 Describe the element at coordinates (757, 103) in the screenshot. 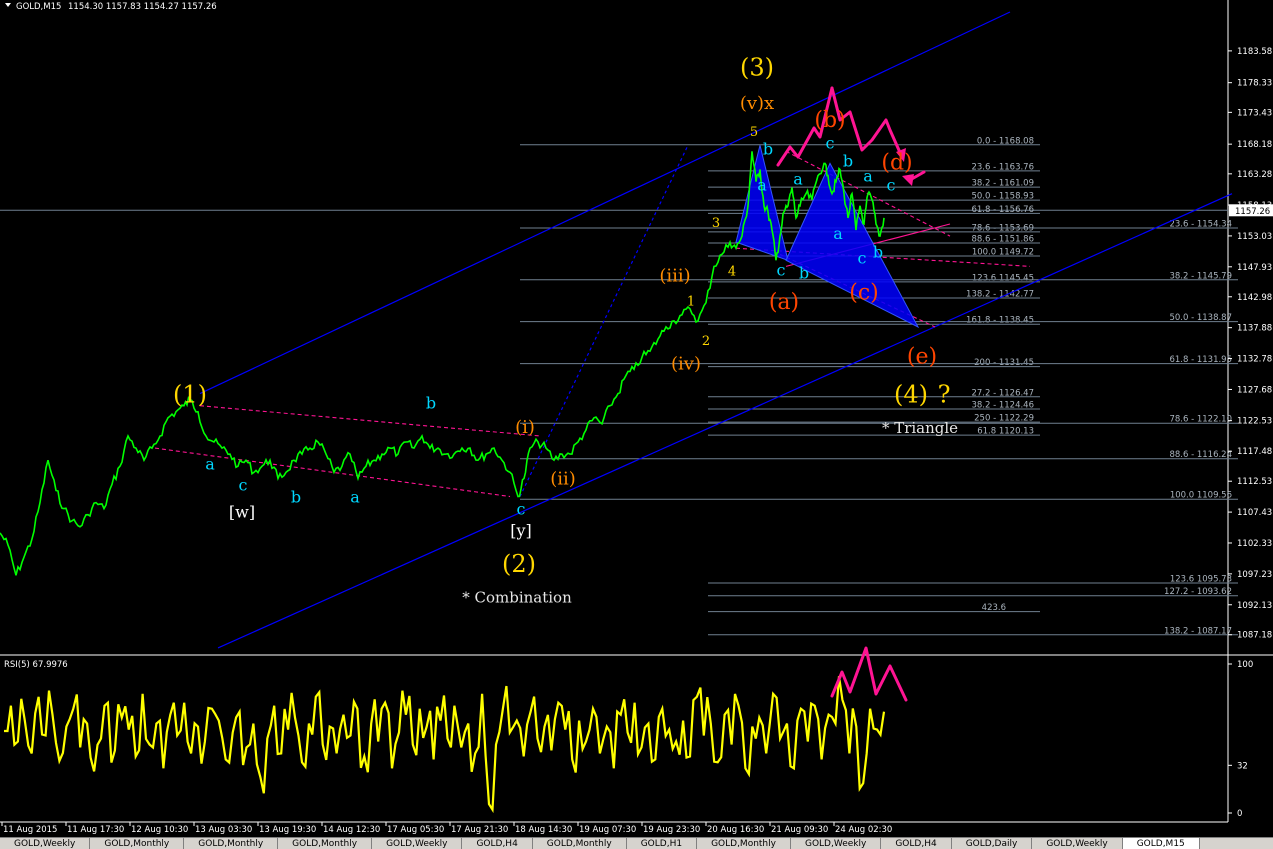

I see `wave-label: (v)x` at that location.